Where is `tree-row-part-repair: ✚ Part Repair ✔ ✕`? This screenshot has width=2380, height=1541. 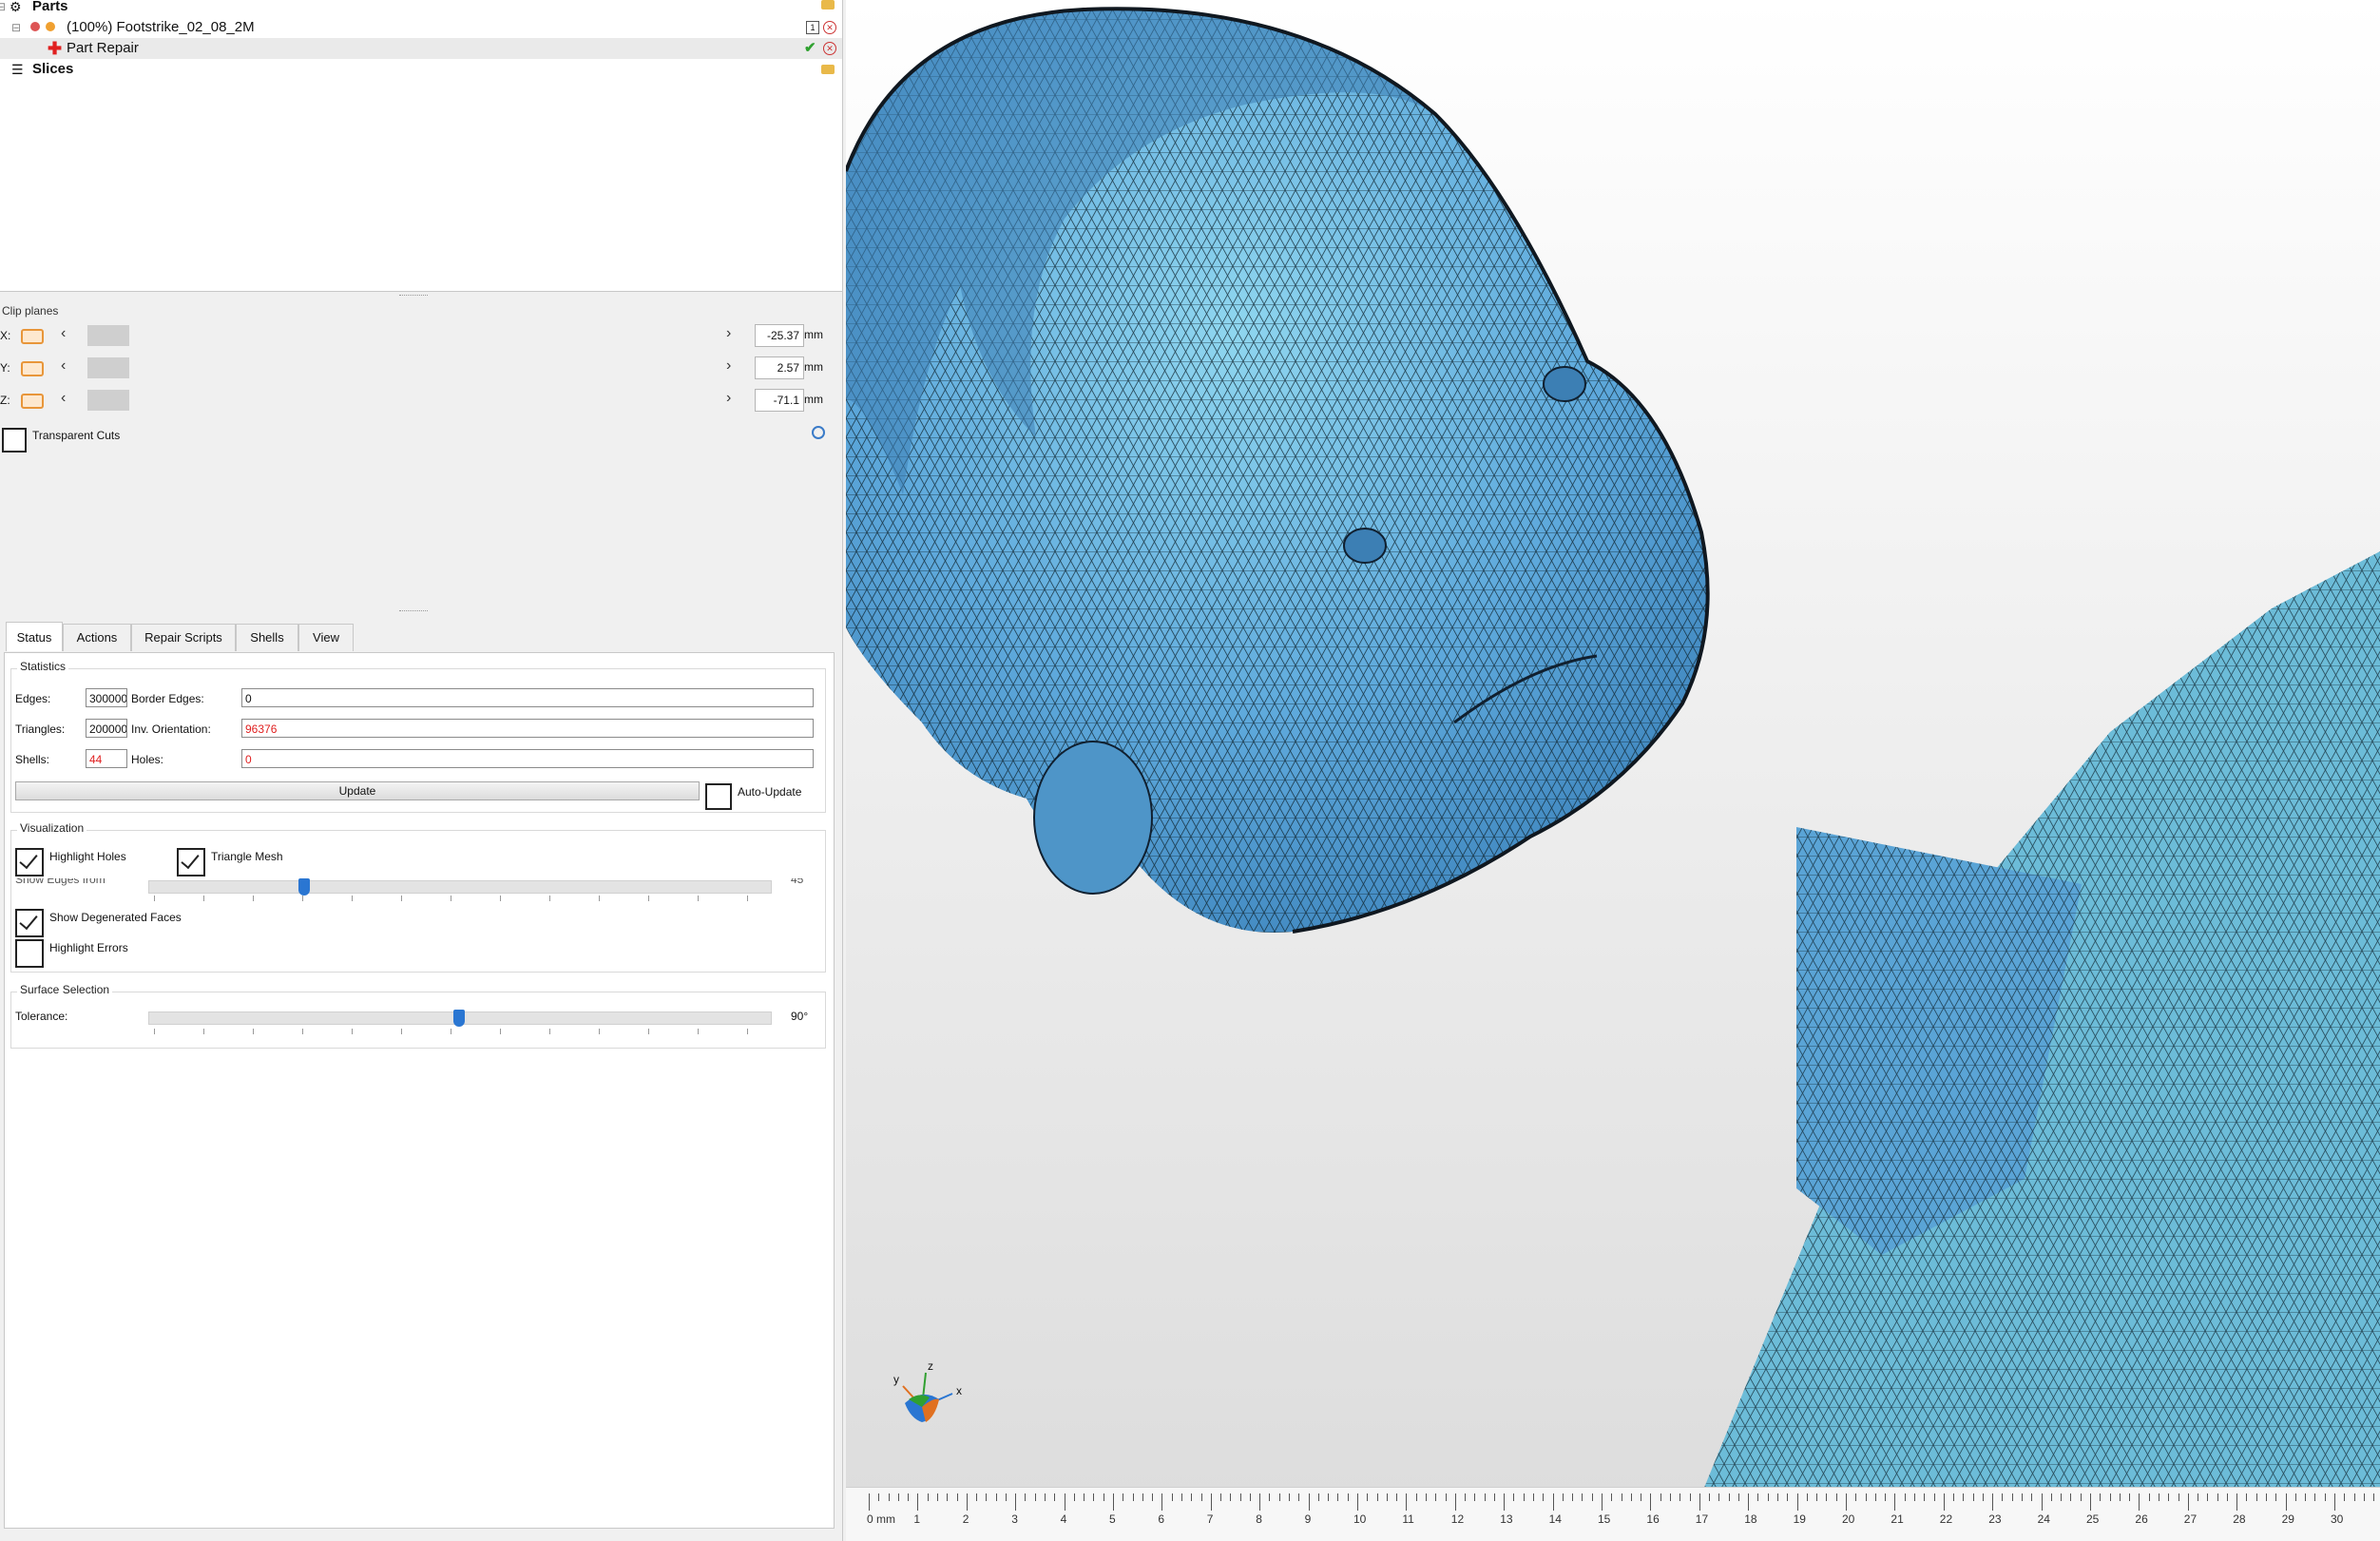 tree-row-part-repair: ✚ Part Repair ✔ ✕ is located at coordinates (421, 48).